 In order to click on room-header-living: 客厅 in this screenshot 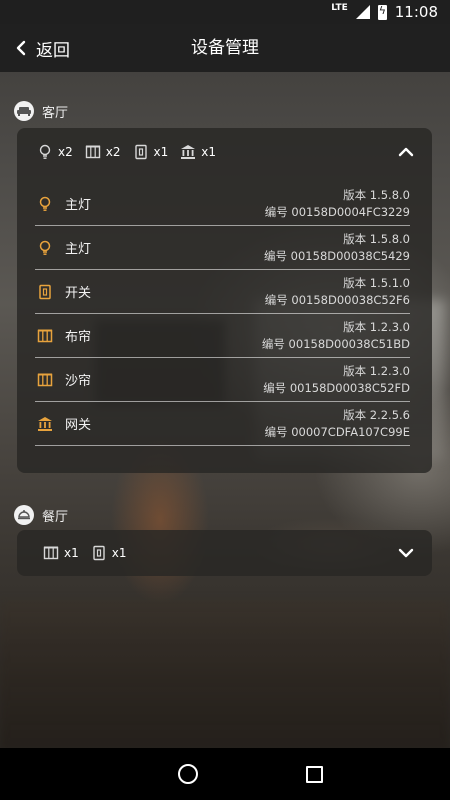, I will do `click(41, 111)`.